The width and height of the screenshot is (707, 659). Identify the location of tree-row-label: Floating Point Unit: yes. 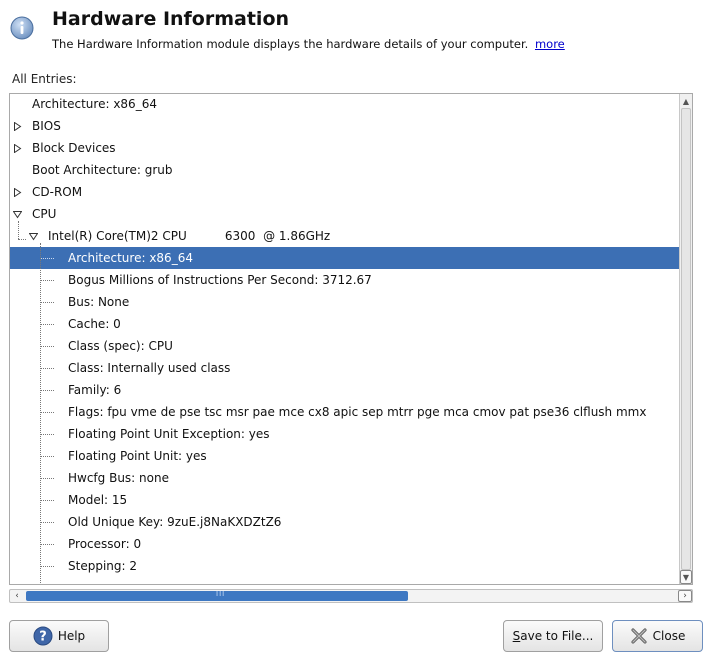
(137, 456).